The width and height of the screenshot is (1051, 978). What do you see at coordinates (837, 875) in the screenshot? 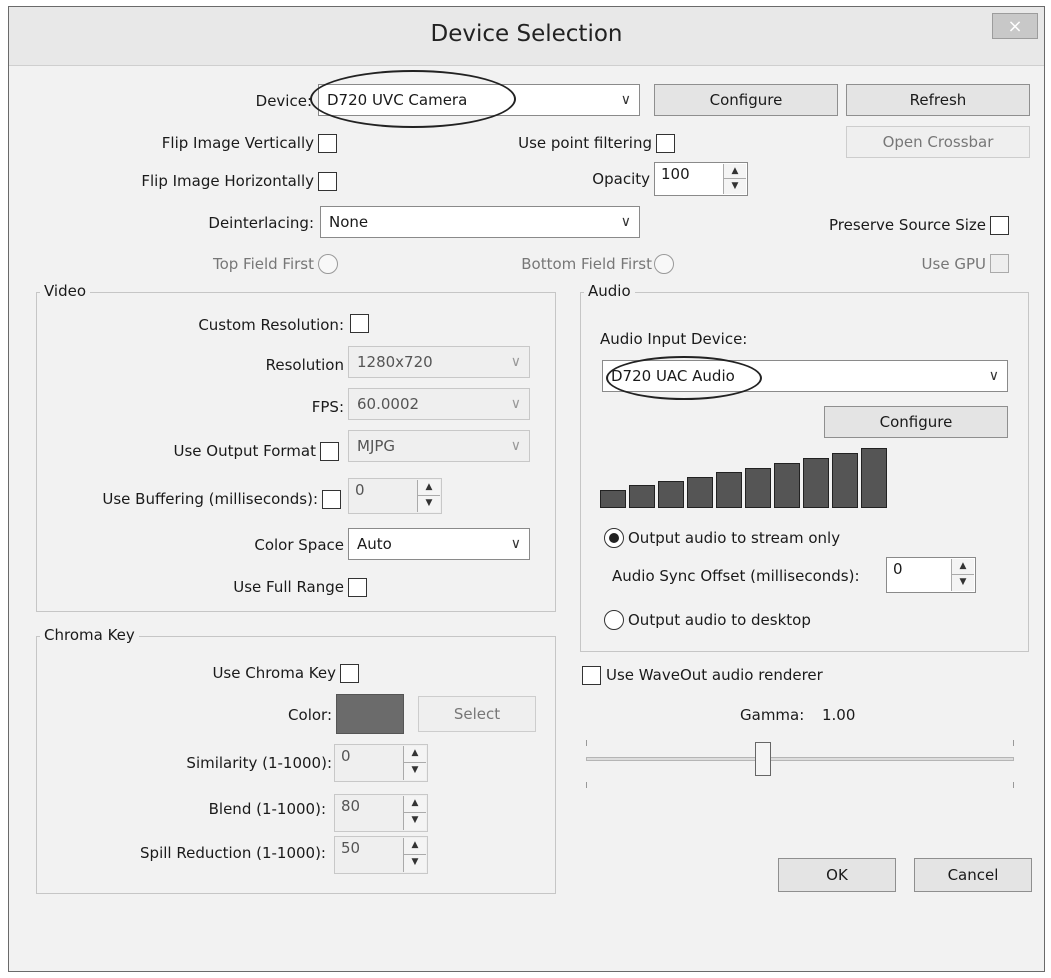
I see `ok-button: OK` at bounding box center [837, 875].